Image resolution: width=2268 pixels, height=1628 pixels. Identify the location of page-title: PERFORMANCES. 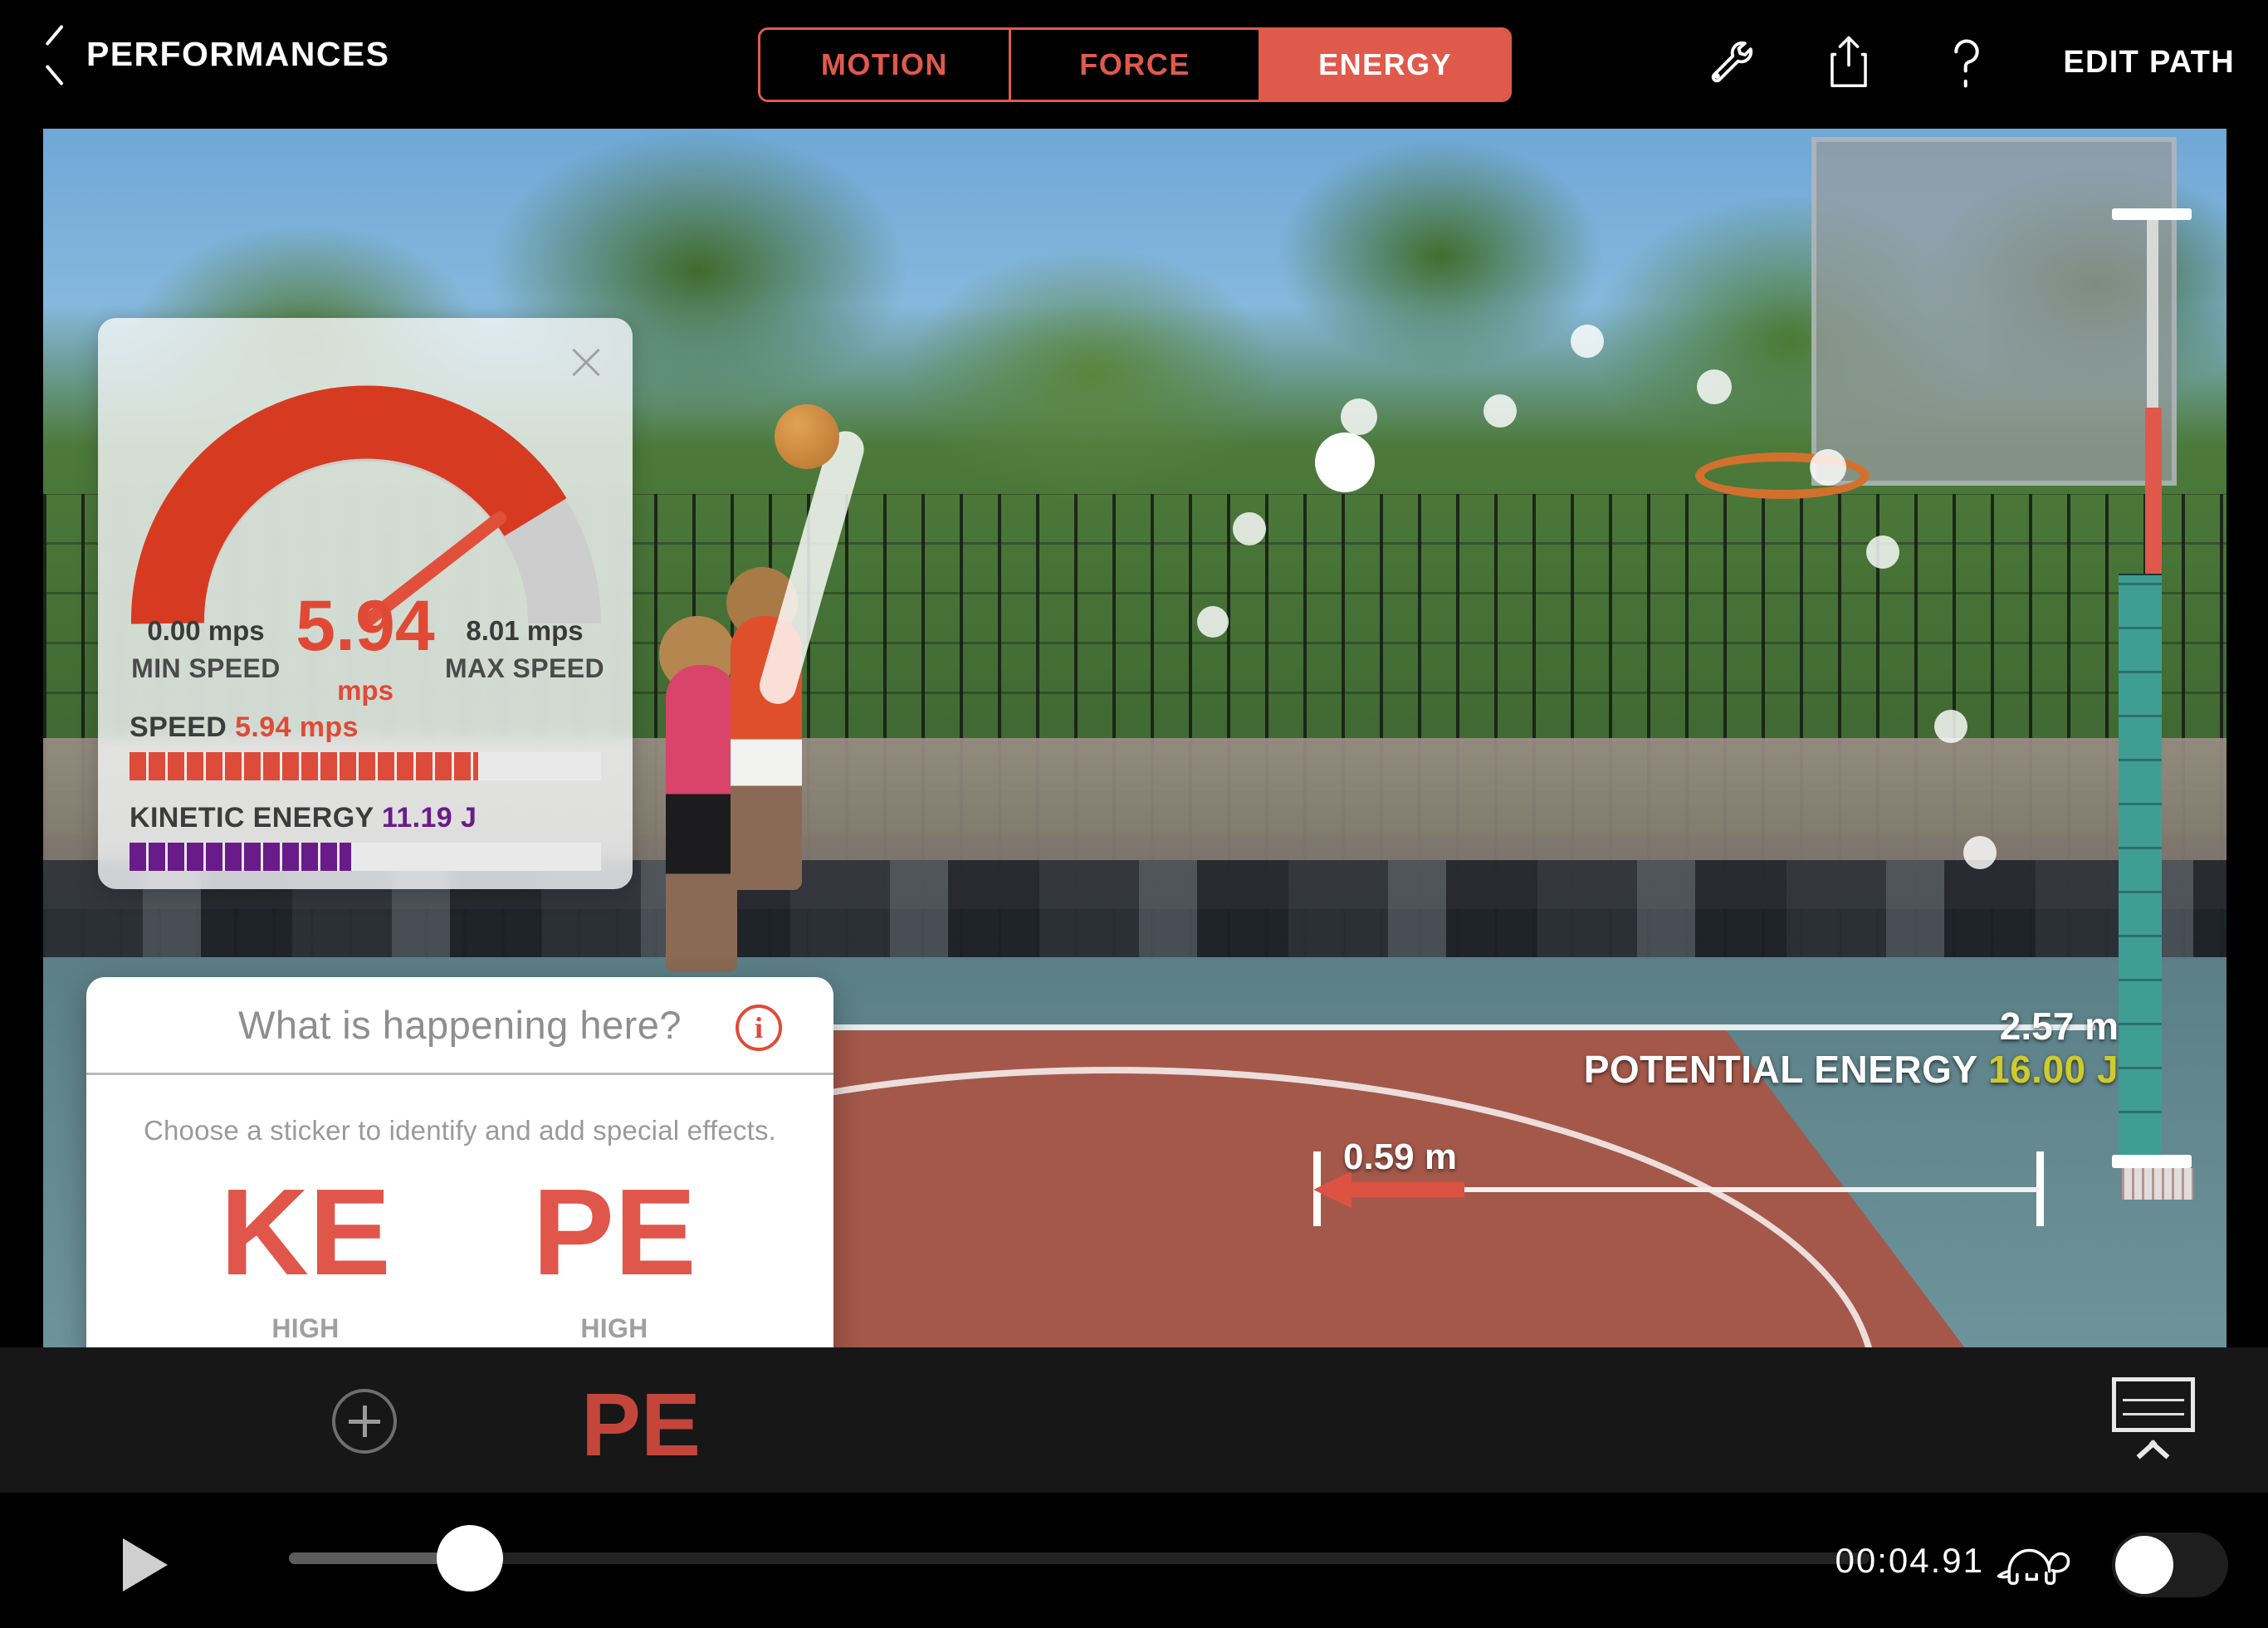
(238, 54).